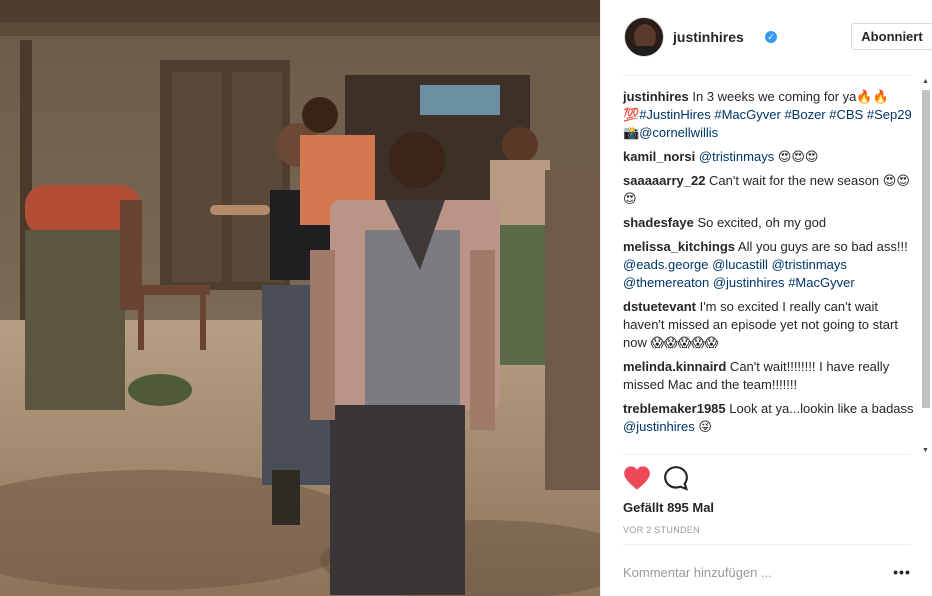  Describe the element at coordinates (926, 249) in the screenshot. I see `scrollbar-thumb` at that location.